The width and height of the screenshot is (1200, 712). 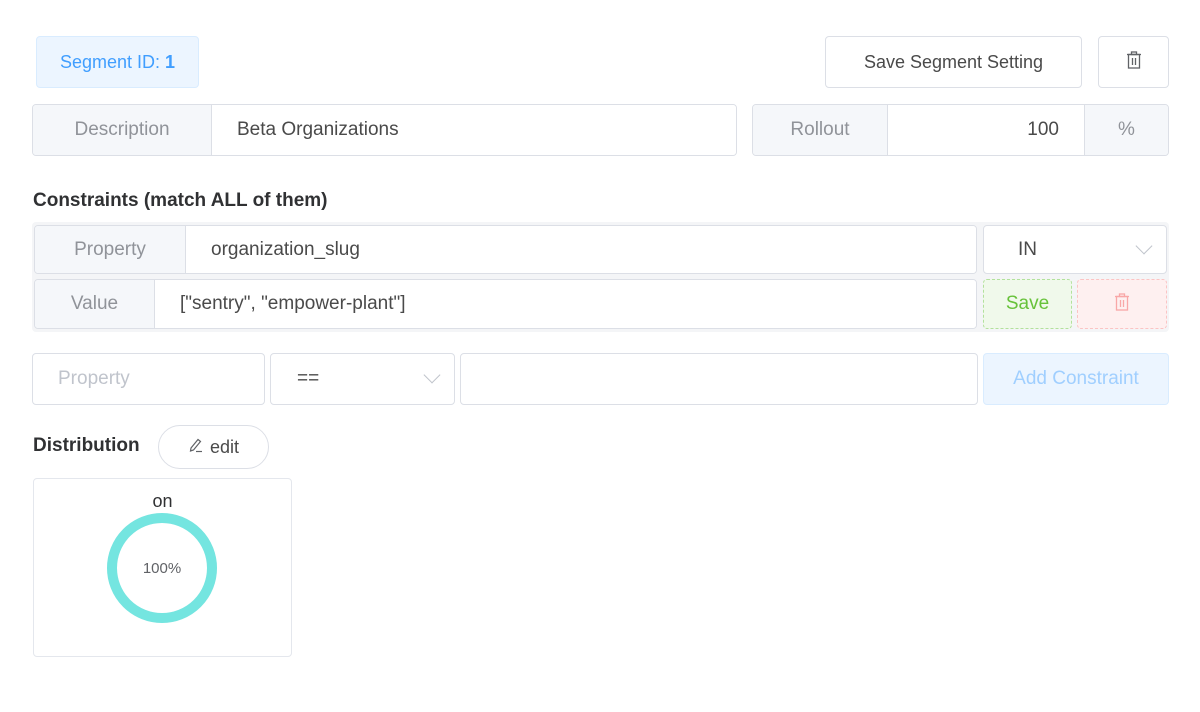 I want to click on delete-segment-button, so click(x=1133, y=62).